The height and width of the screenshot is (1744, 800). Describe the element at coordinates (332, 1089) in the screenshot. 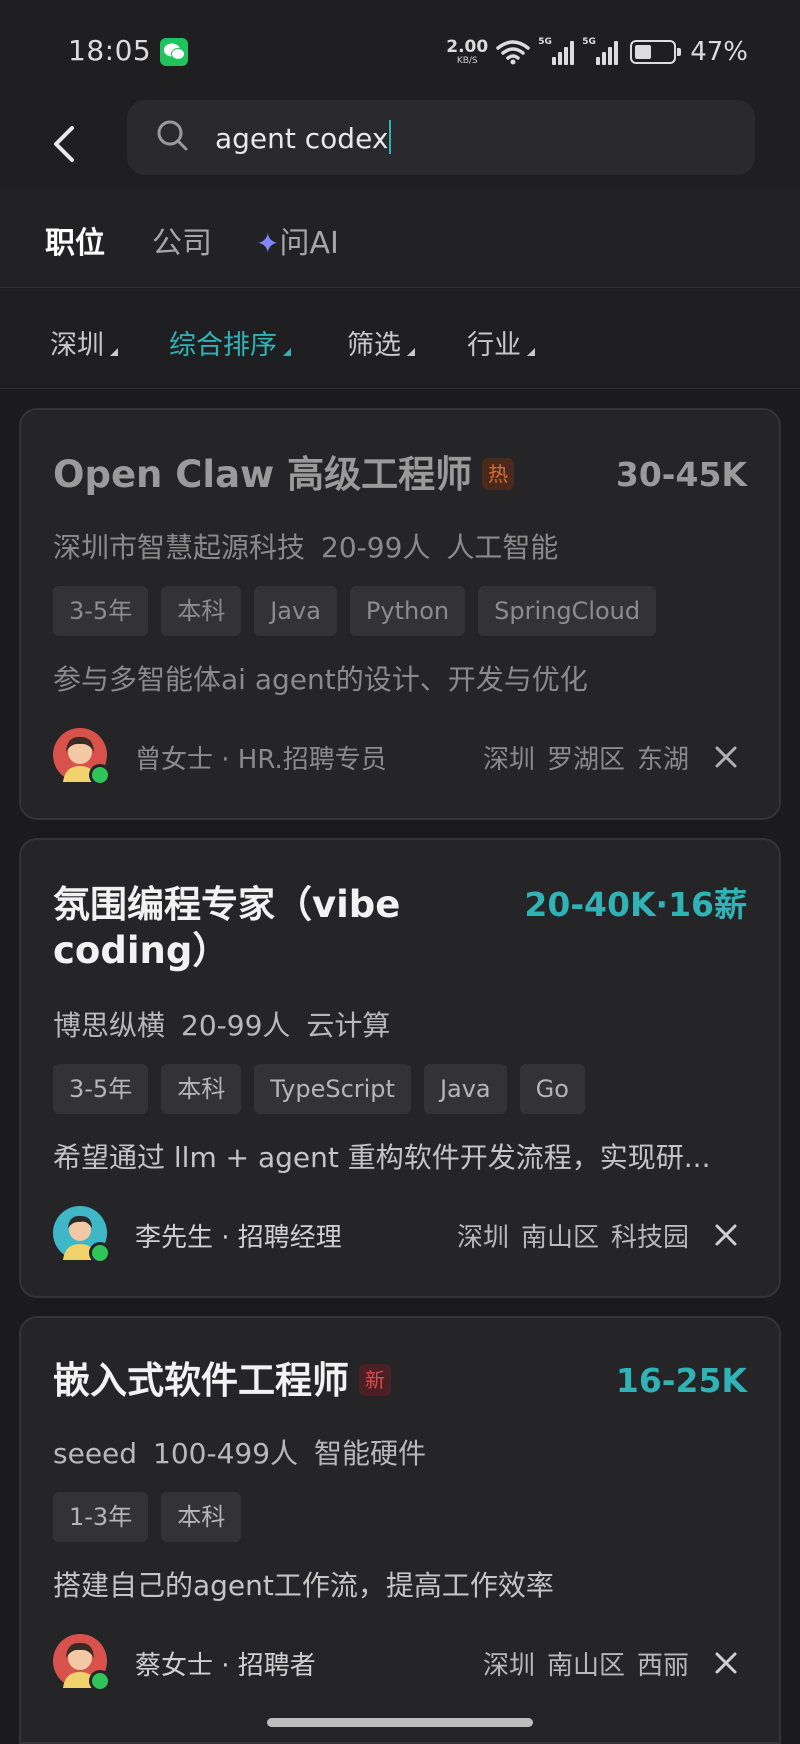

I see `job-tag: TypeScript` at that location.